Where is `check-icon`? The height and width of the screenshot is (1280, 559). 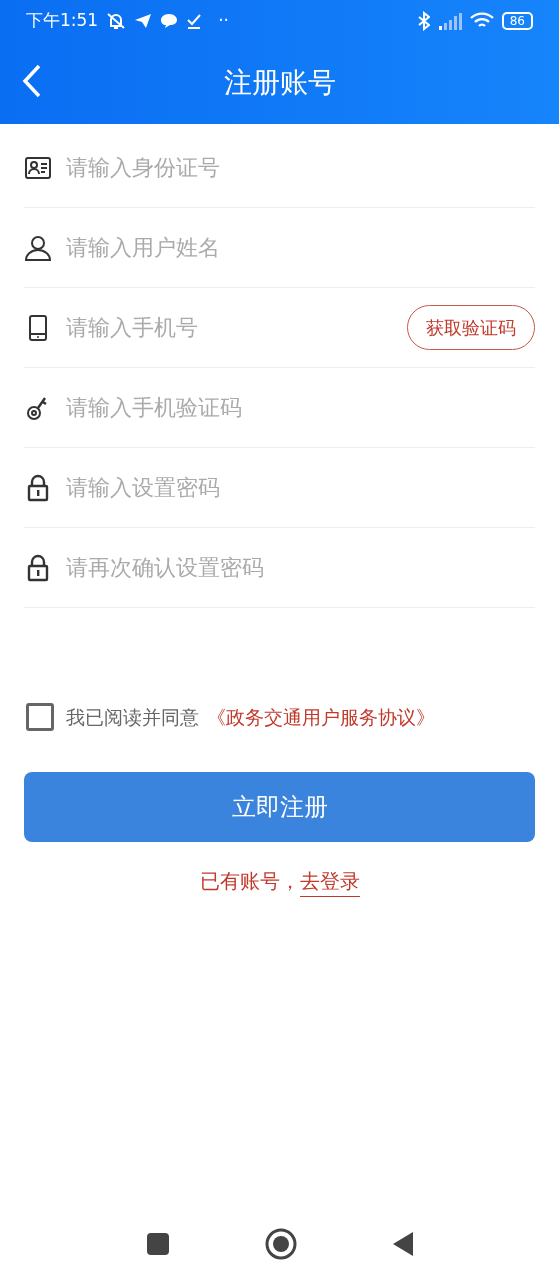 check-icon is located at coordinates (194, 21).